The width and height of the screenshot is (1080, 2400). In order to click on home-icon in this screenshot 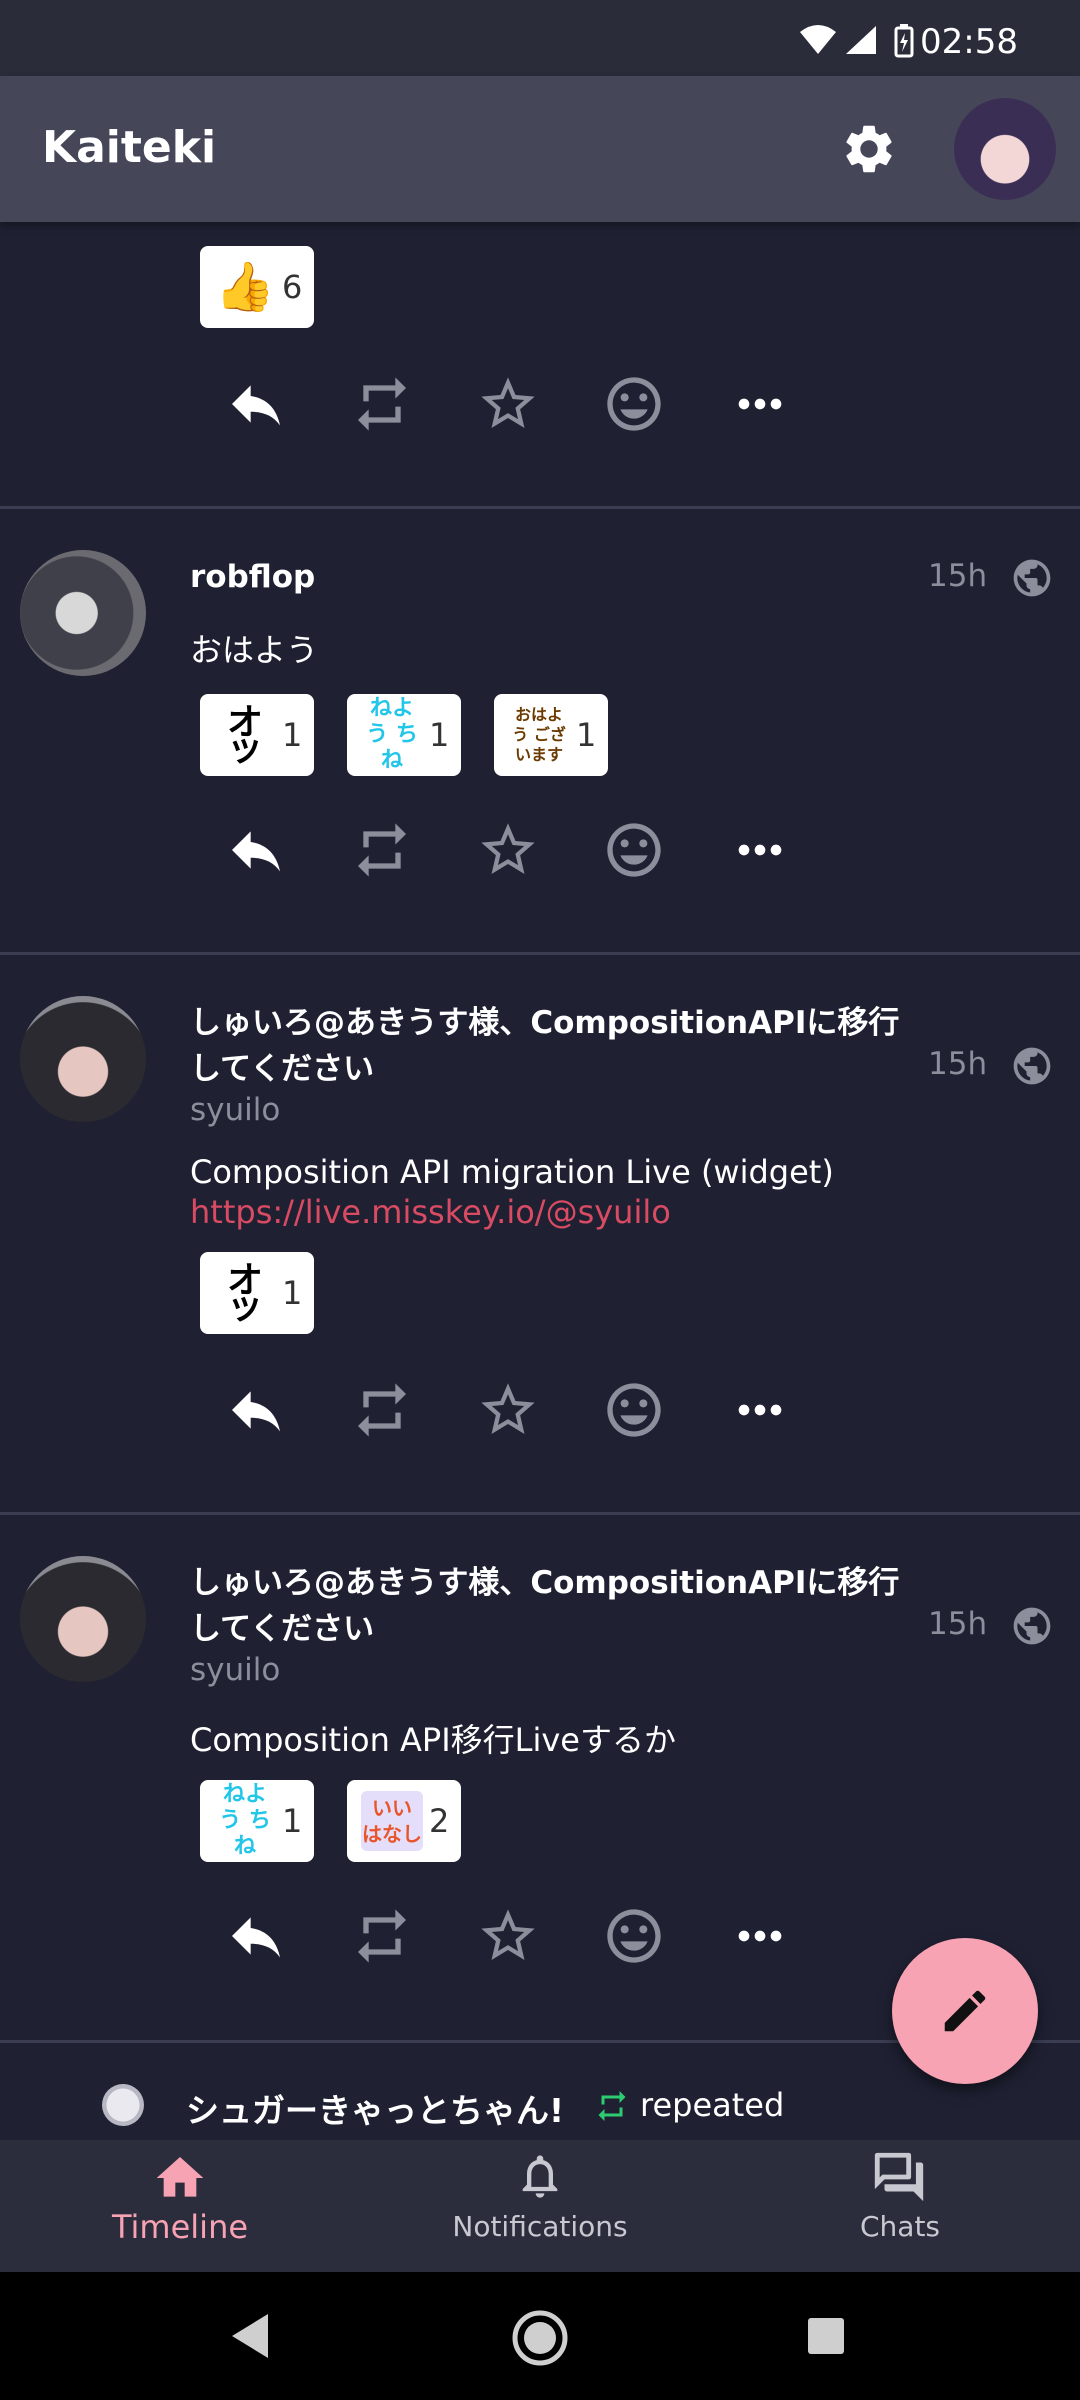, I will do `click(180, 2177)`.